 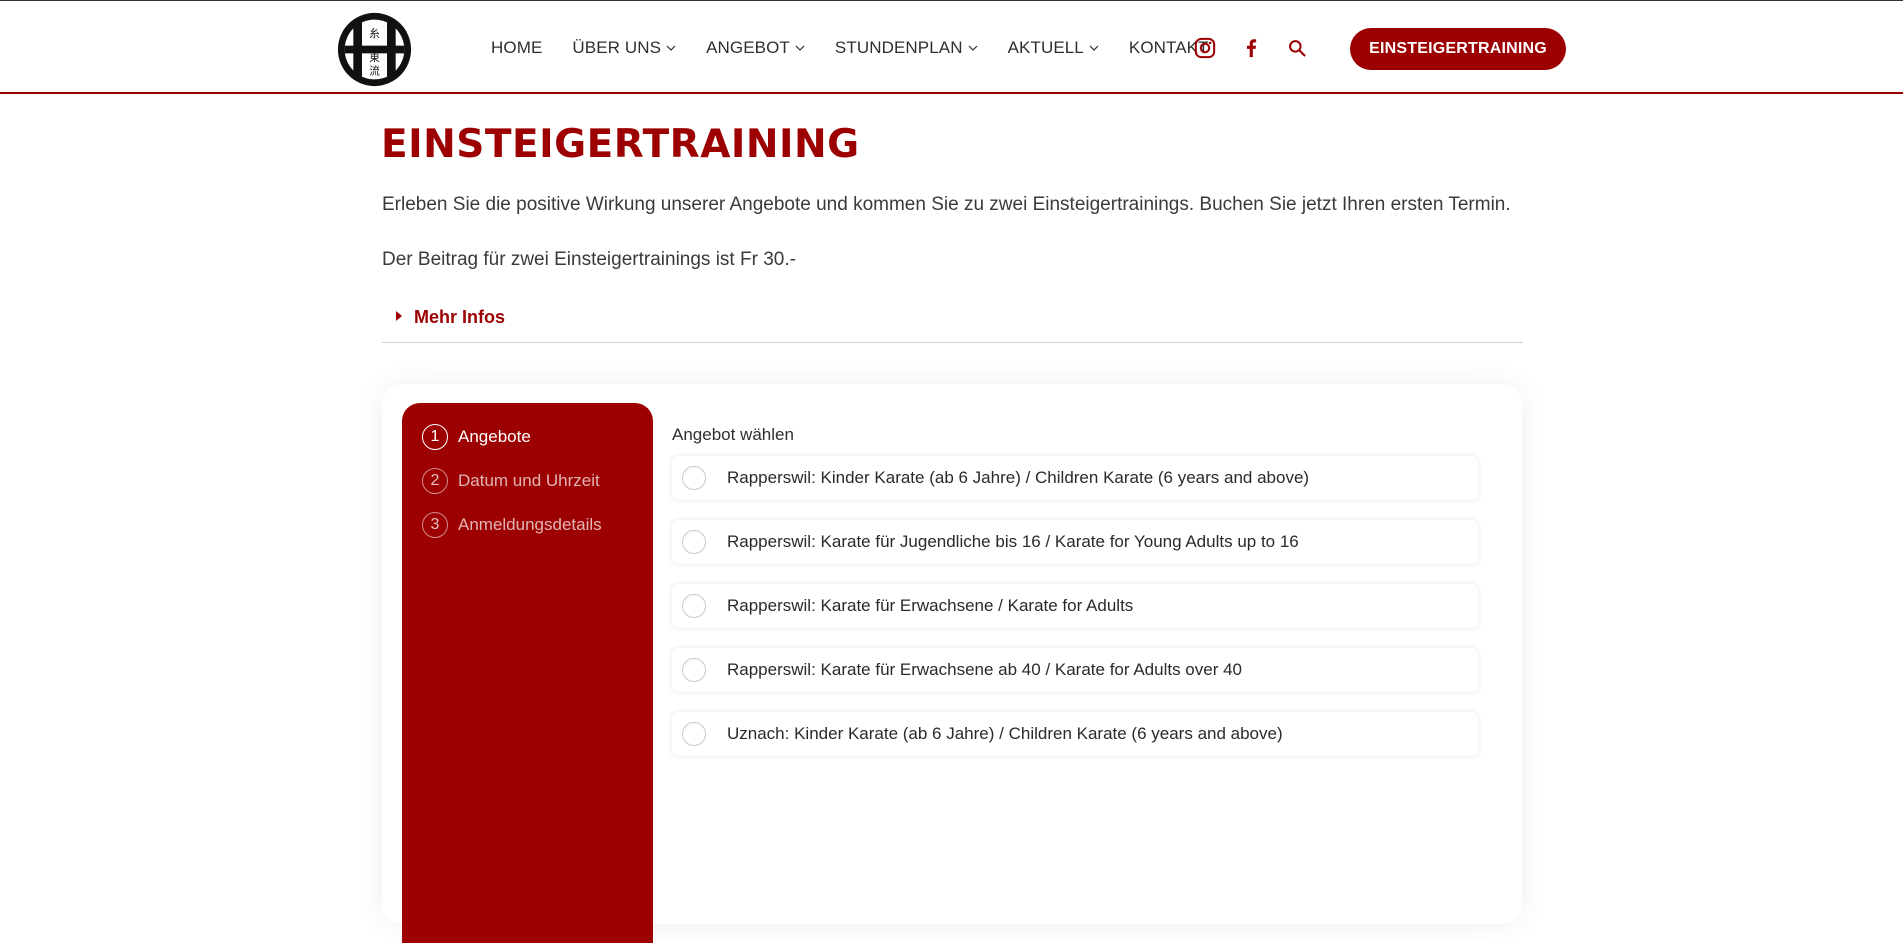 I want to click on step-datum-und-uhrzeit: 2 Datum und Uhrzeit, so click(x=511, y=481).